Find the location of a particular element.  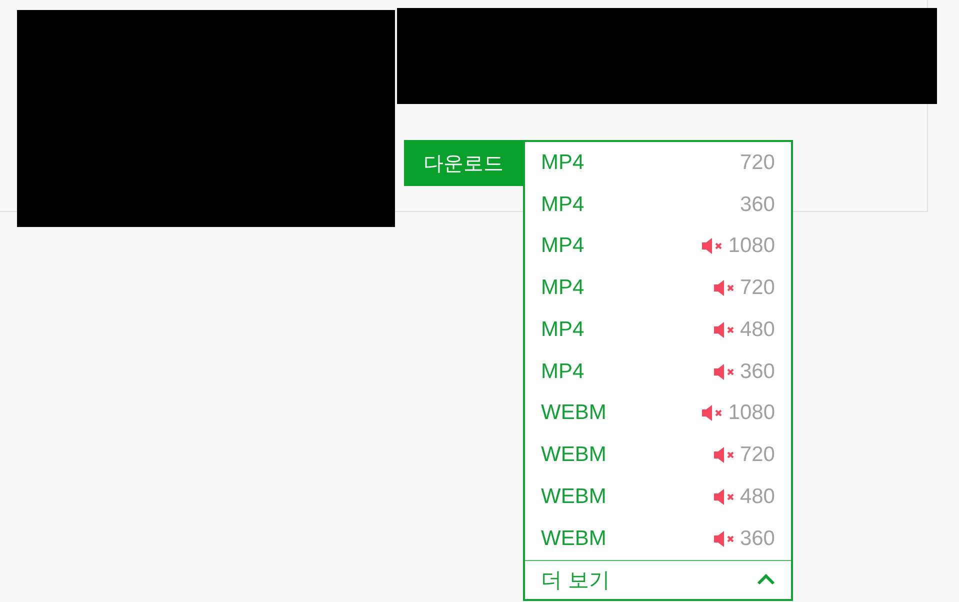

more-button: 더 보기 is located at coordinates (658, 579).